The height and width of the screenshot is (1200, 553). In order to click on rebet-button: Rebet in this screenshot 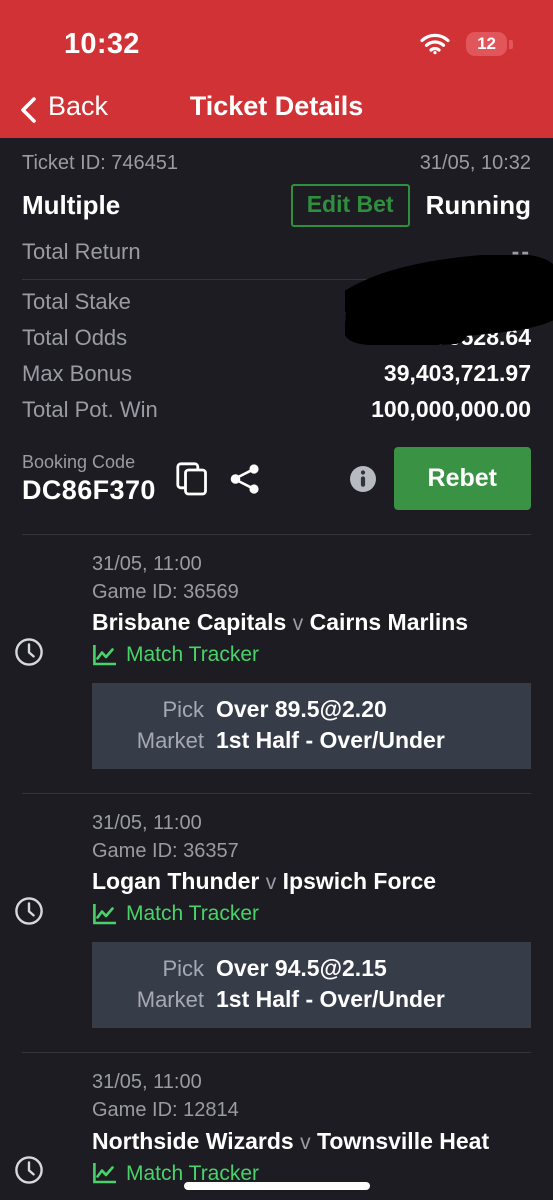, I will do `click(462, 478)`.